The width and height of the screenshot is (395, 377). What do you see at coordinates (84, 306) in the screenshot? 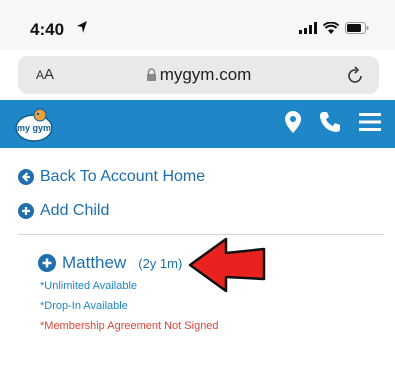
I see `drop-in-available-note: *Drop-In Available` at bounding box center [84, 306].